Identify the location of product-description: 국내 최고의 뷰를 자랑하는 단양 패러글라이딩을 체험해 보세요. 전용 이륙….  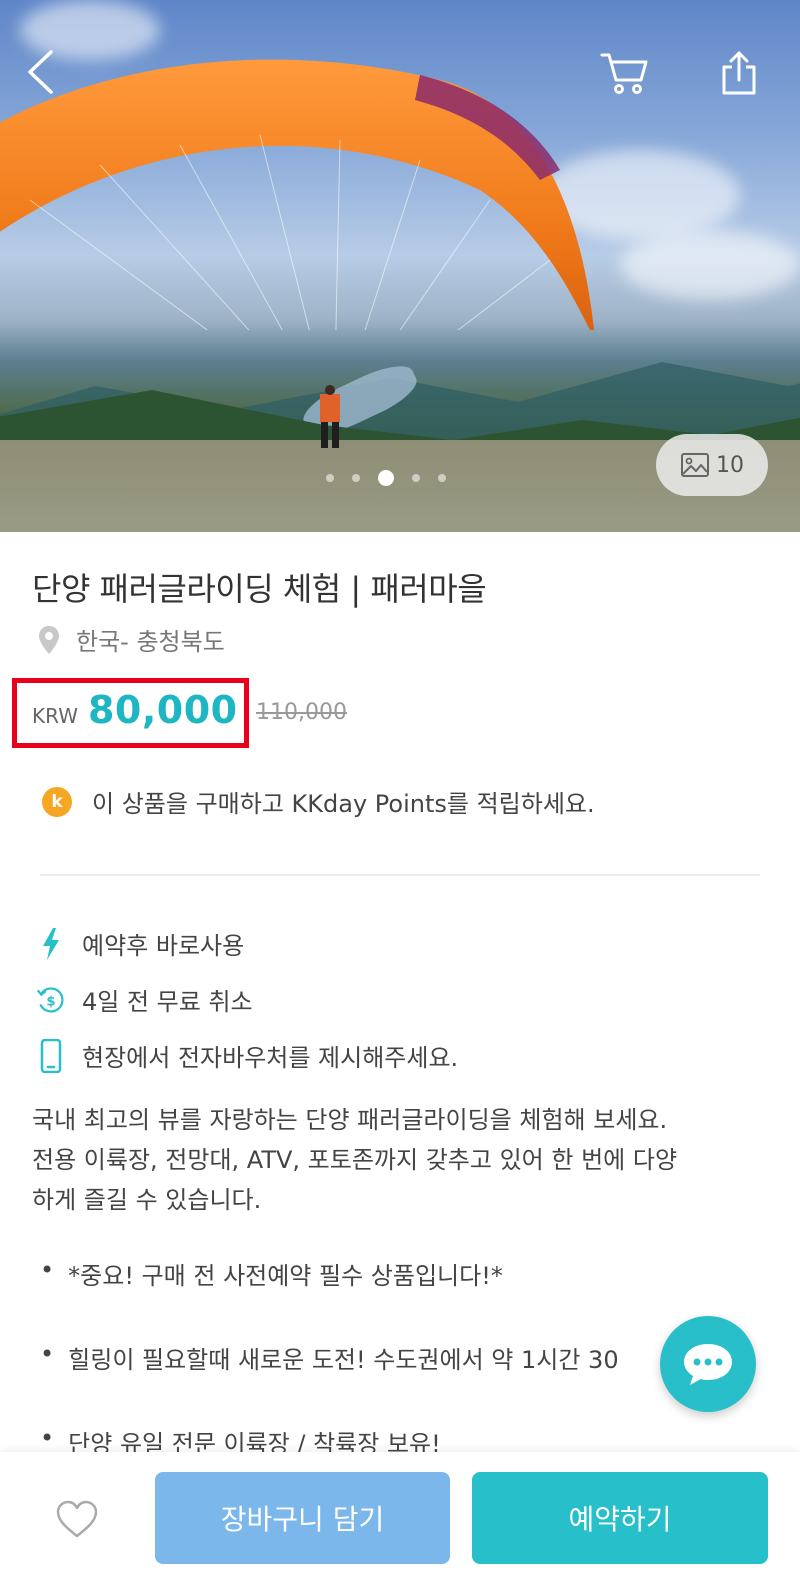
(402, 1160).